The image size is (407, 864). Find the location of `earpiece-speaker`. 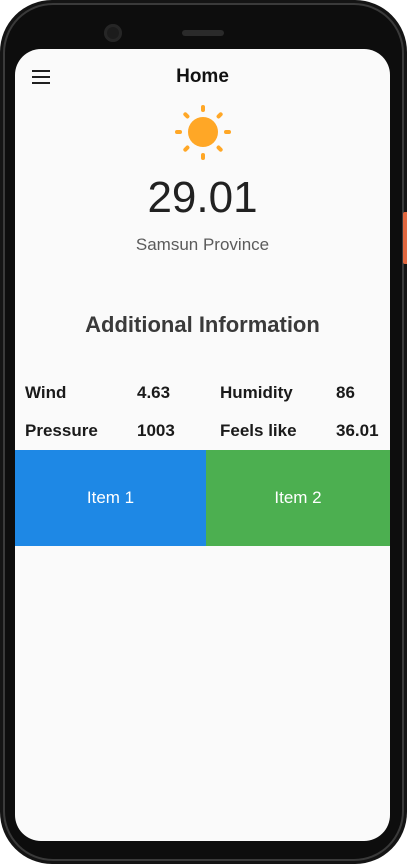

earpiece-speaker is located at coordinates (203, 33).